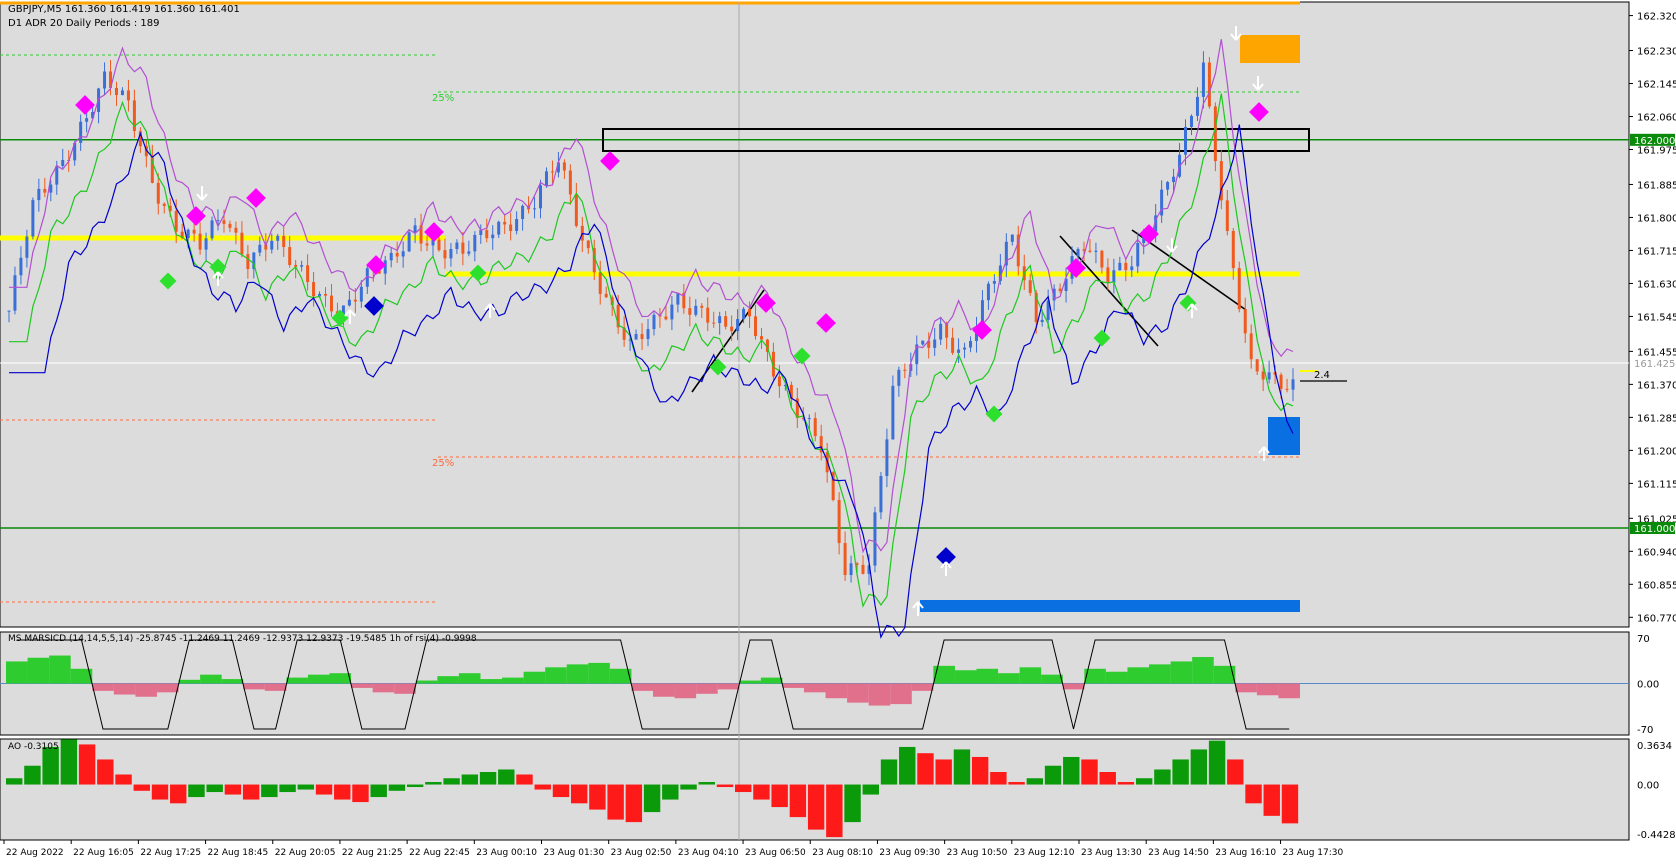 This screenshot has height=867, width=1676. I want to click on price-tick-label: 161.975, so click(1656, 151).